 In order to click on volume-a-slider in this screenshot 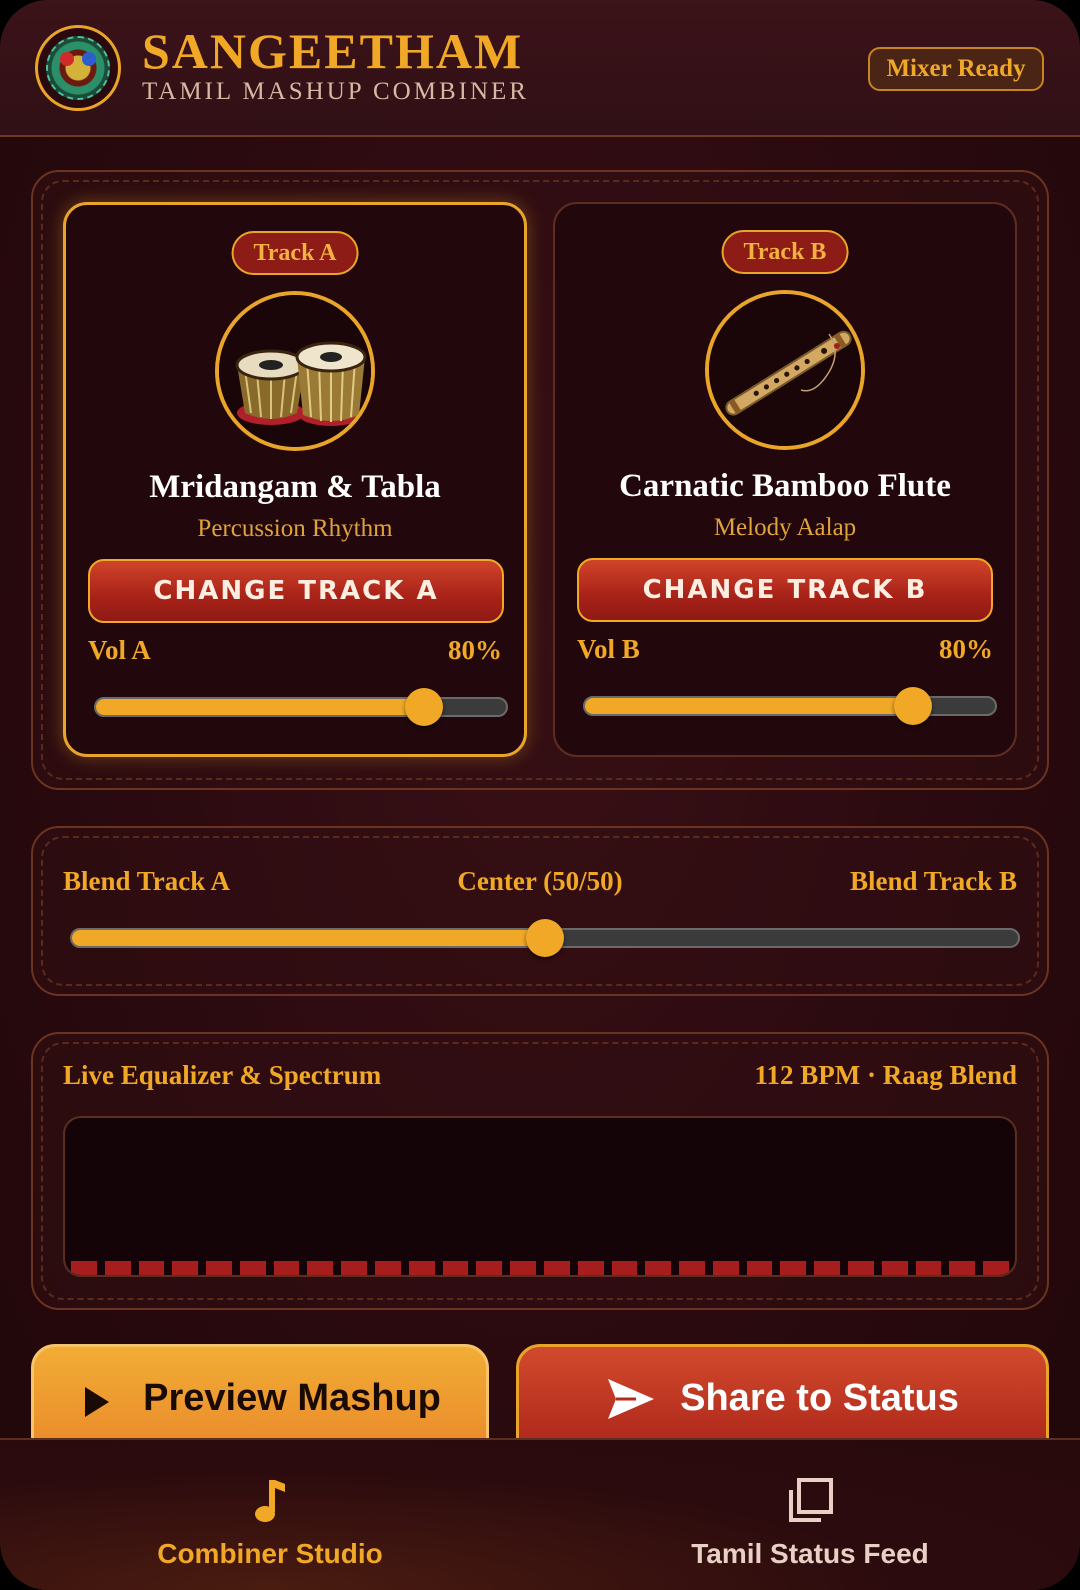, I will do `click(301, 707)`.